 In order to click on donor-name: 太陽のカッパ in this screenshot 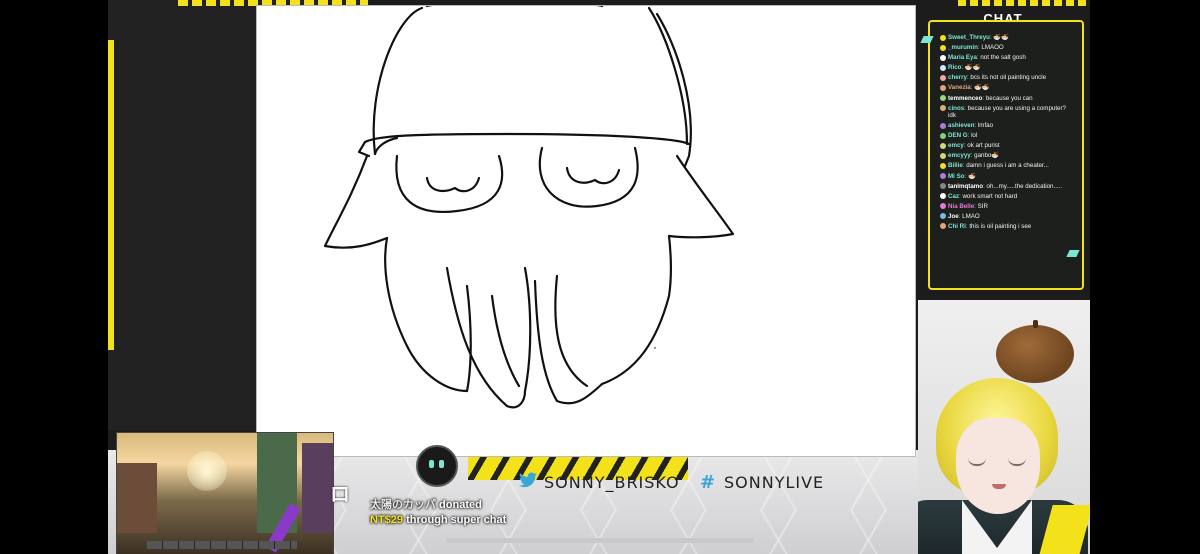, I will do `click(403, 505)`.